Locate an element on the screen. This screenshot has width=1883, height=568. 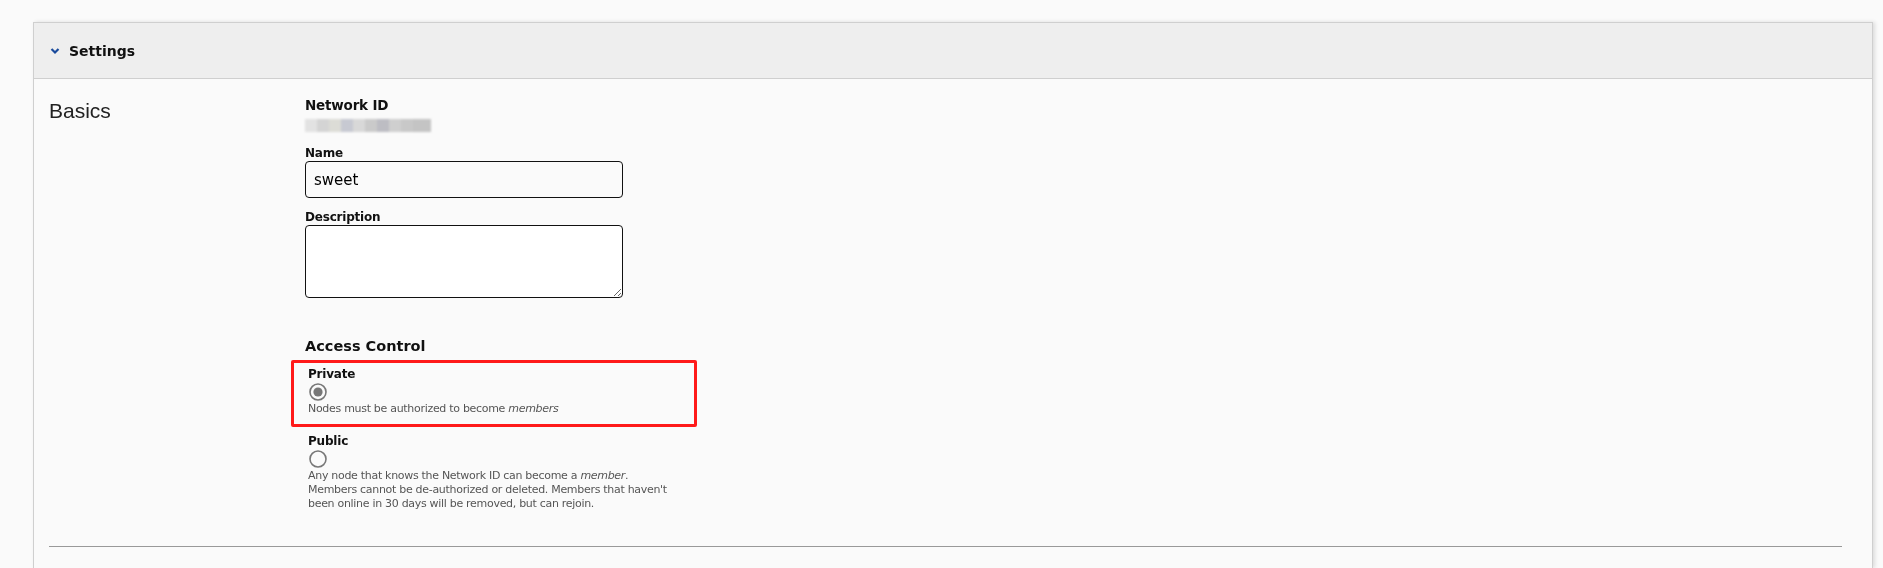
field-label: Description is located at coordinates (343, 217).